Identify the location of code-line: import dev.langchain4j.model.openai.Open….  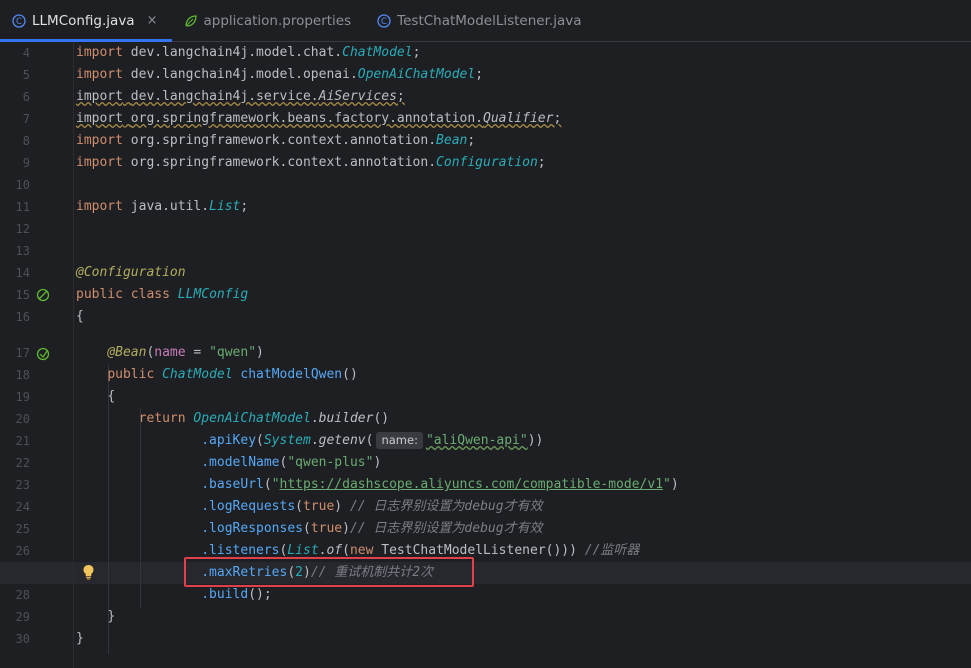
(280, 74).